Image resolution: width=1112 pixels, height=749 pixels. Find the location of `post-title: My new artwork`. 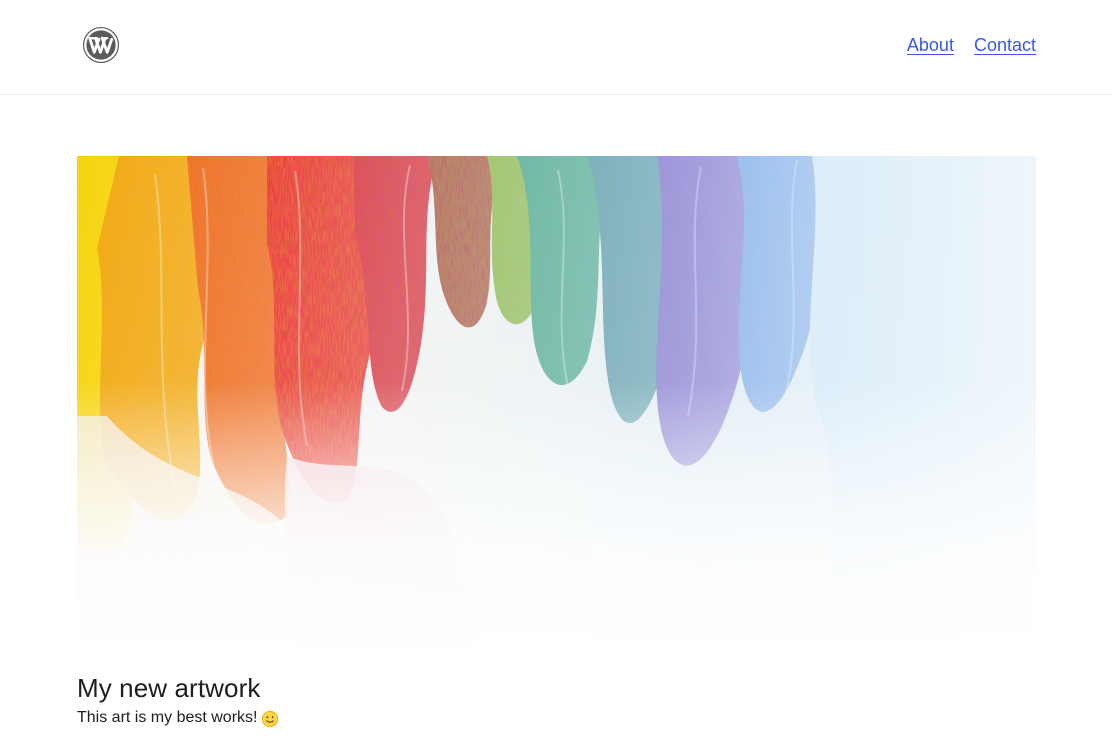

post-title: My new artwork is located at coordinates (168, 688).